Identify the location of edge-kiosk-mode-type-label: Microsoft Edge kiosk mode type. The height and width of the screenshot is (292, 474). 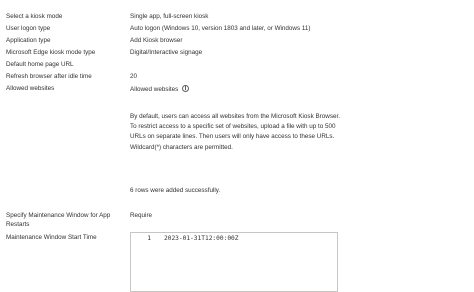
(51, 52).